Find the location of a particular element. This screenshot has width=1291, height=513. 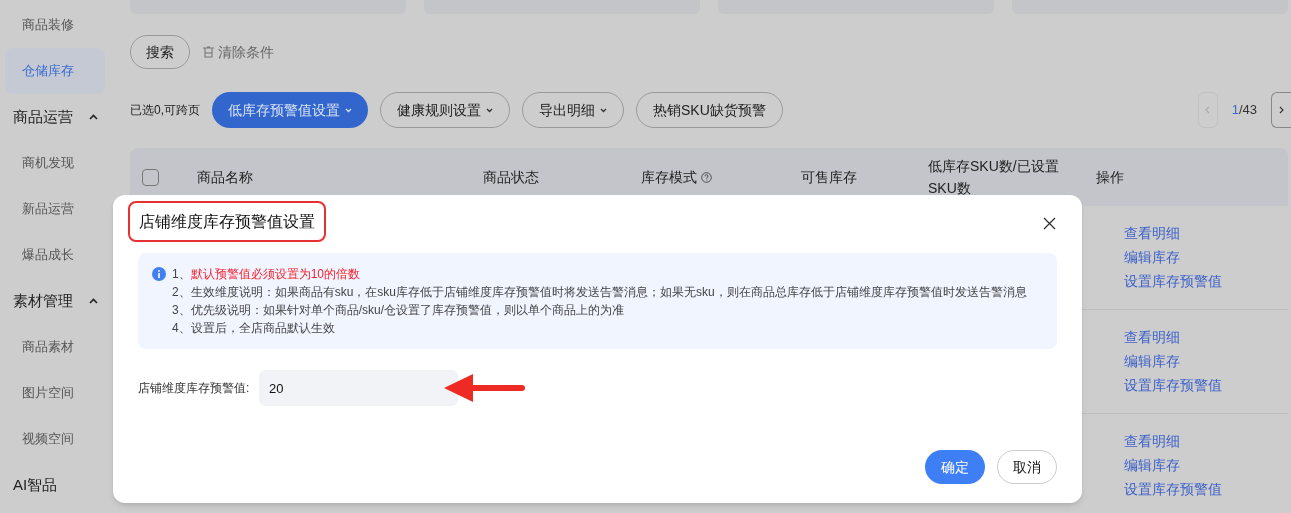

clear-conditions-button: 清除条件 is located at coordinates (238, 52).